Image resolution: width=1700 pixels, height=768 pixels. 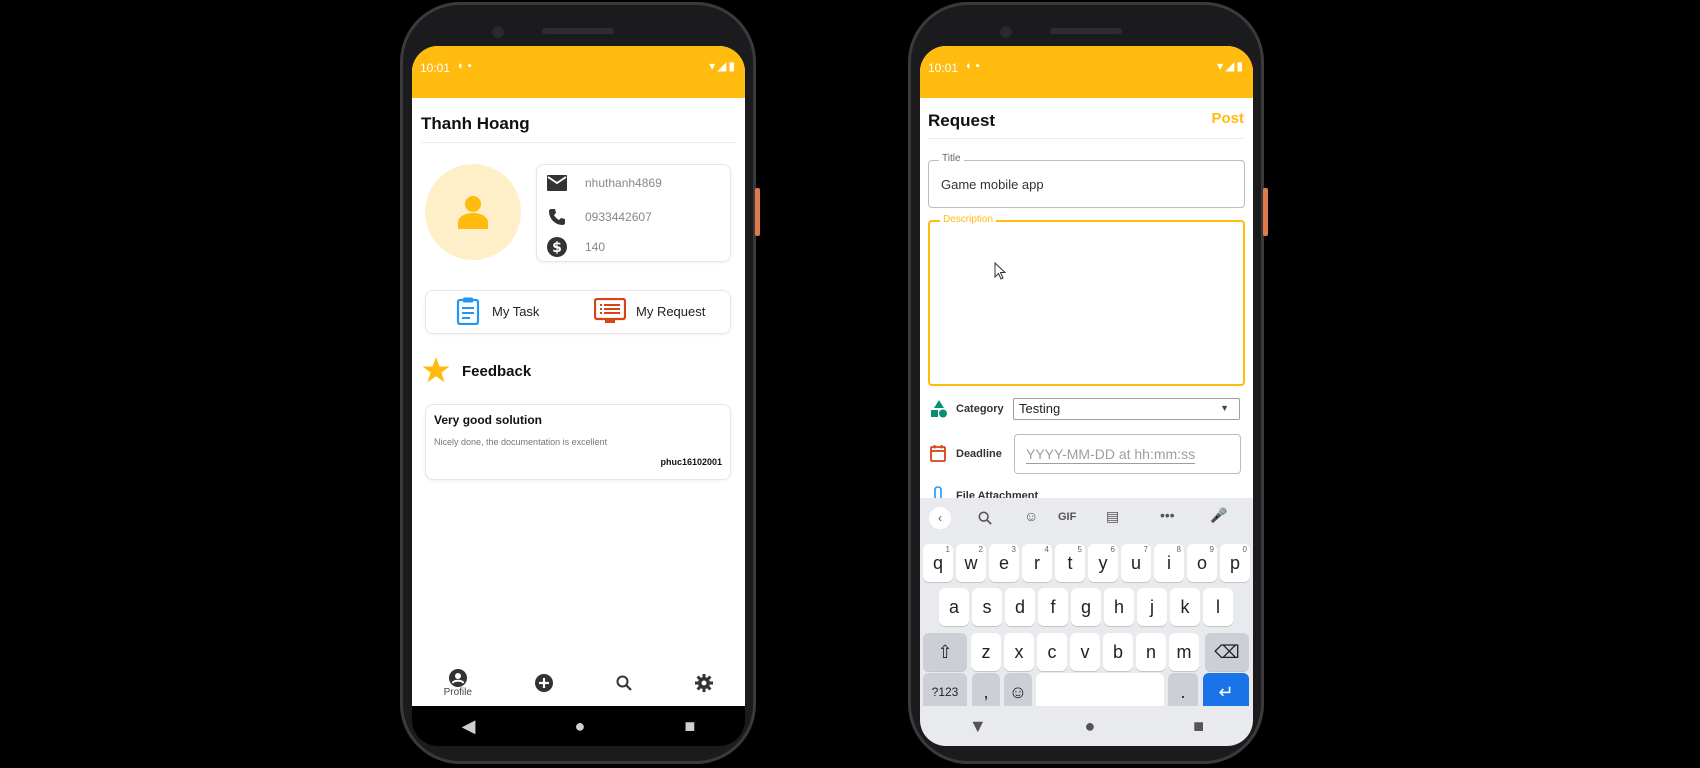 I want to click on power-button, so click(x=1265, y=212).